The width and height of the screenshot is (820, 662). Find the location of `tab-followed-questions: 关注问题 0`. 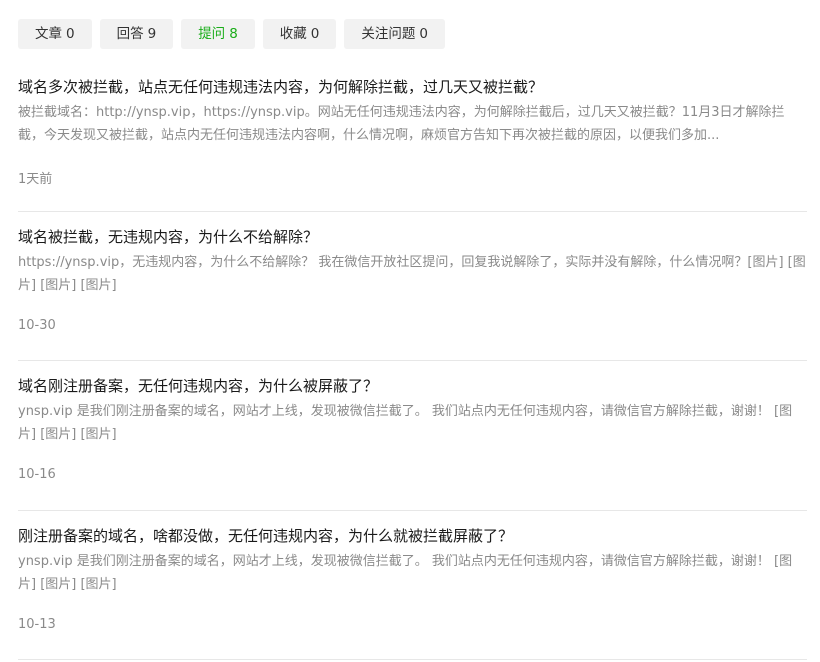

tab-followed-questions: 关注问题 0 is located at coordinates (394, 34).